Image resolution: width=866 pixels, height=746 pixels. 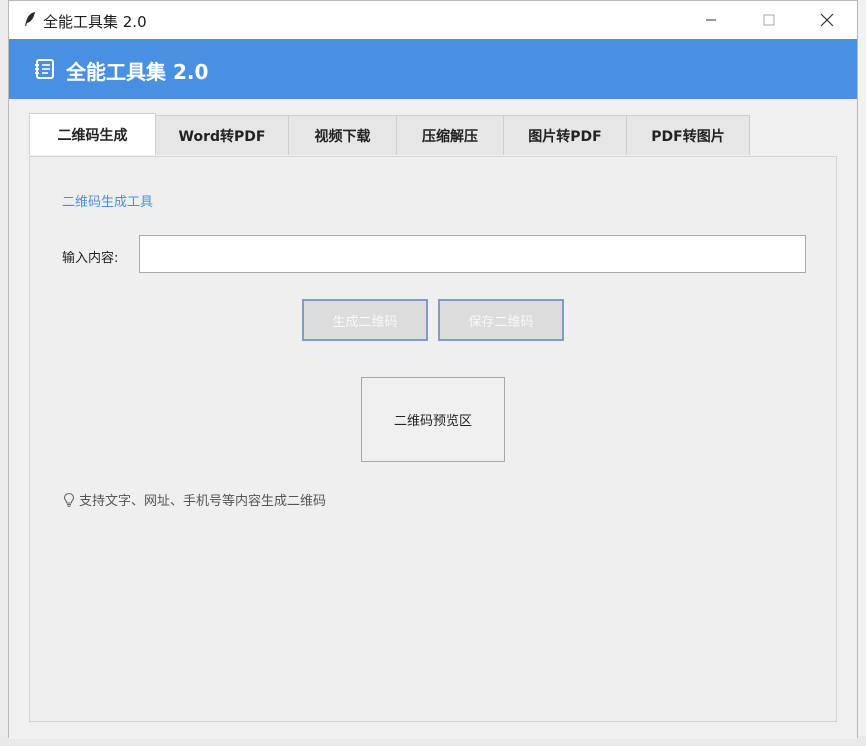 What do you see at coordinates (711, 20) in the screenshot?
I see `minimize-button` at bounding box center [711, 20].